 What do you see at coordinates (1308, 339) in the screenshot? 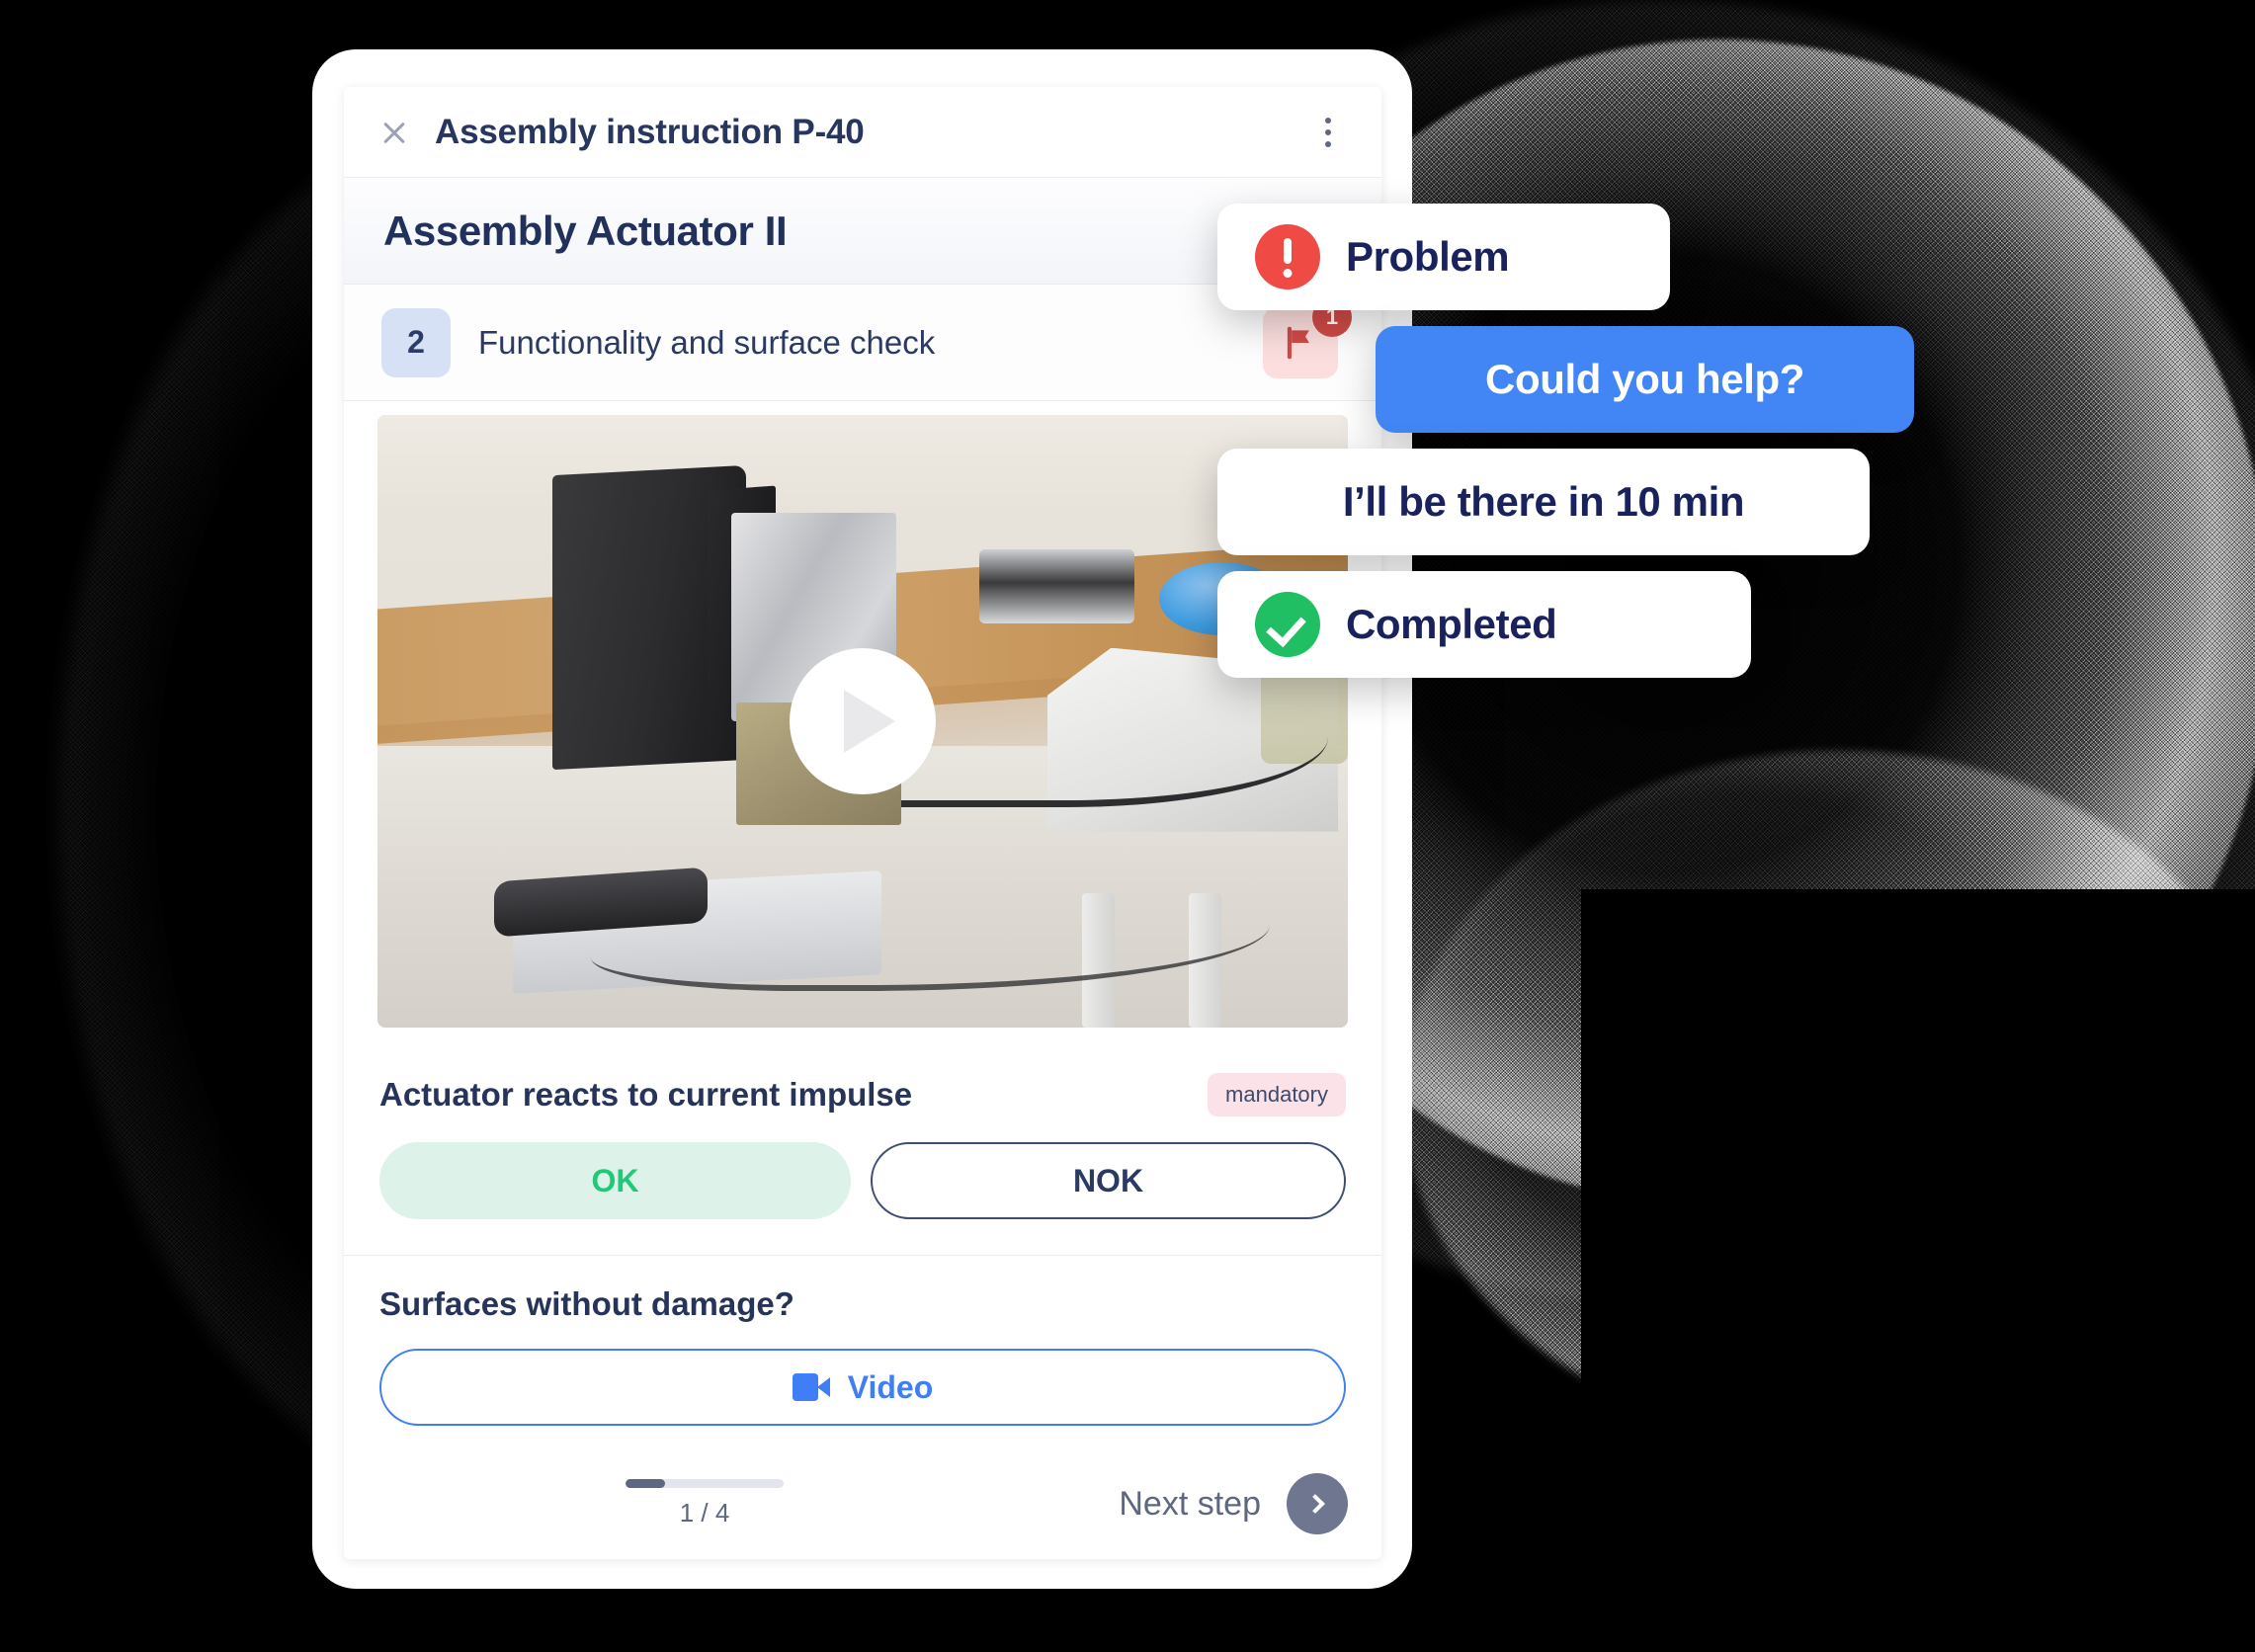
I see `flag-button: 1` at bounding box center [1308, 339].